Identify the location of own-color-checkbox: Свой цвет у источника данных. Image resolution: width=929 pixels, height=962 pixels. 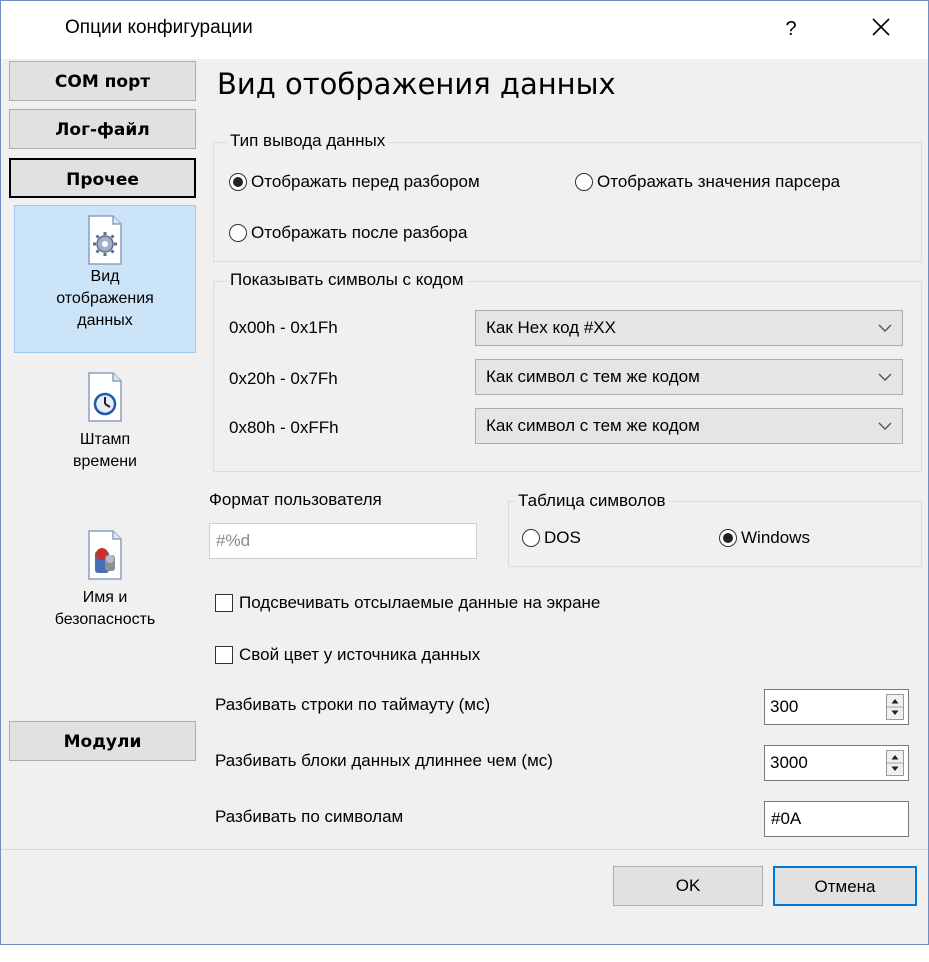
(347, 655).